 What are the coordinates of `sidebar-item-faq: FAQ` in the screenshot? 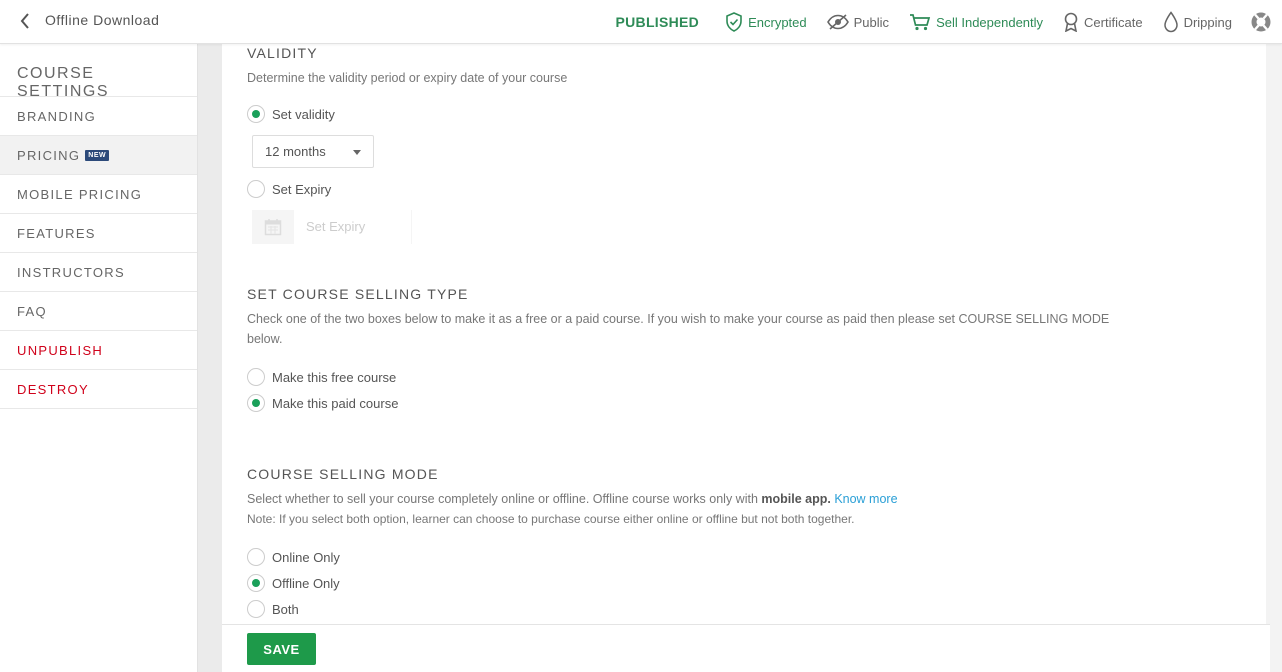 It's located at (98, 311).